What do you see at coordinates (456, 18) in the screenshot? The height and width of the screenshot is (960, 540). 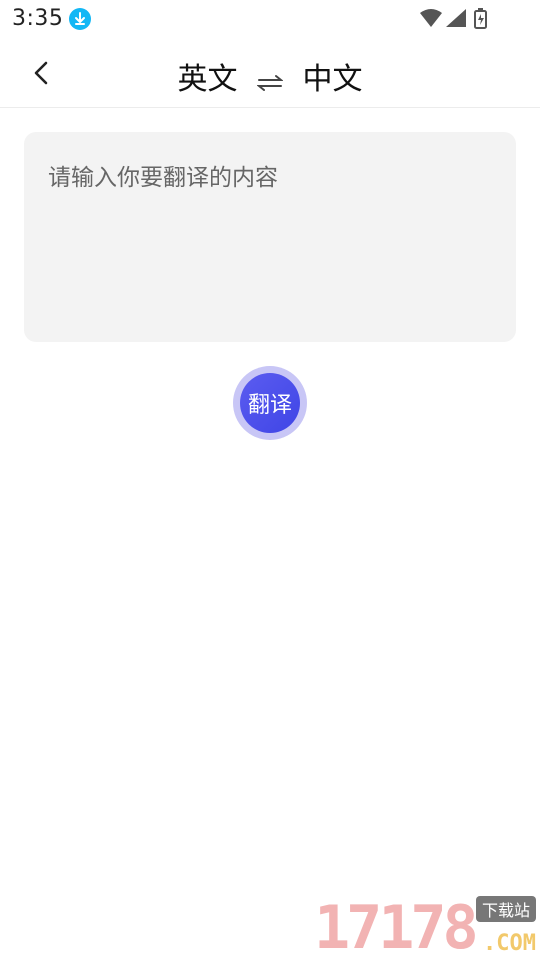 I see `signal-icon` at bounding box center [456, 18].